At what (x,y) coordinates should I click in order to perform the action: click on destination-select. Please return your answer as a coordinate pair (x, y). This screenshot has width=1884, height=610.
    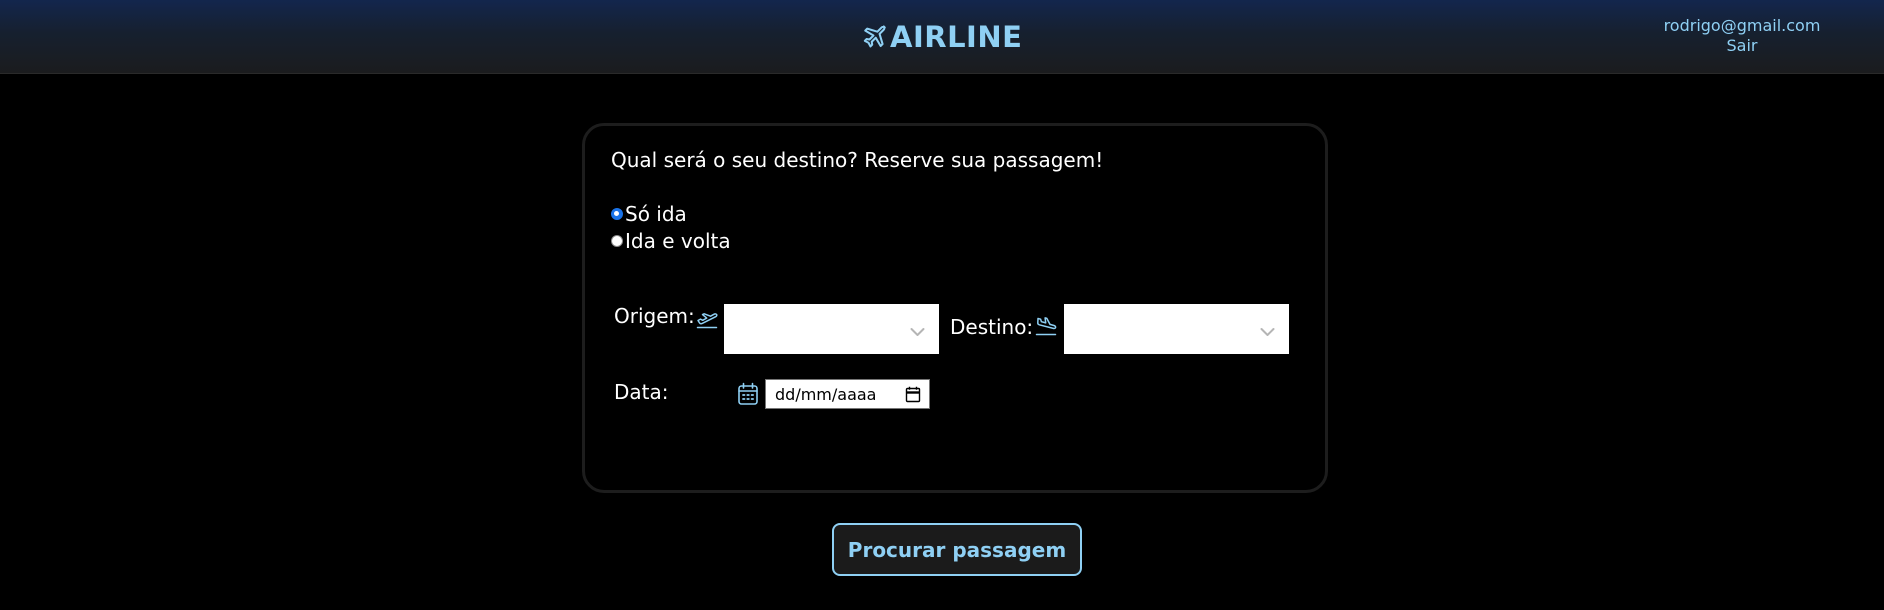
    Looking at the image, I should click on (1176, 329).